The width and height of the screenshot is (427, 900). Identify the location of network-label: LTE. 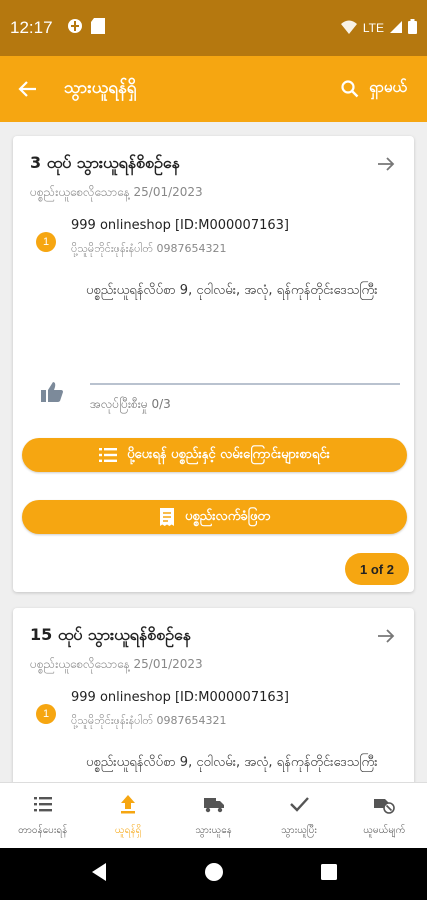
(373, 28).